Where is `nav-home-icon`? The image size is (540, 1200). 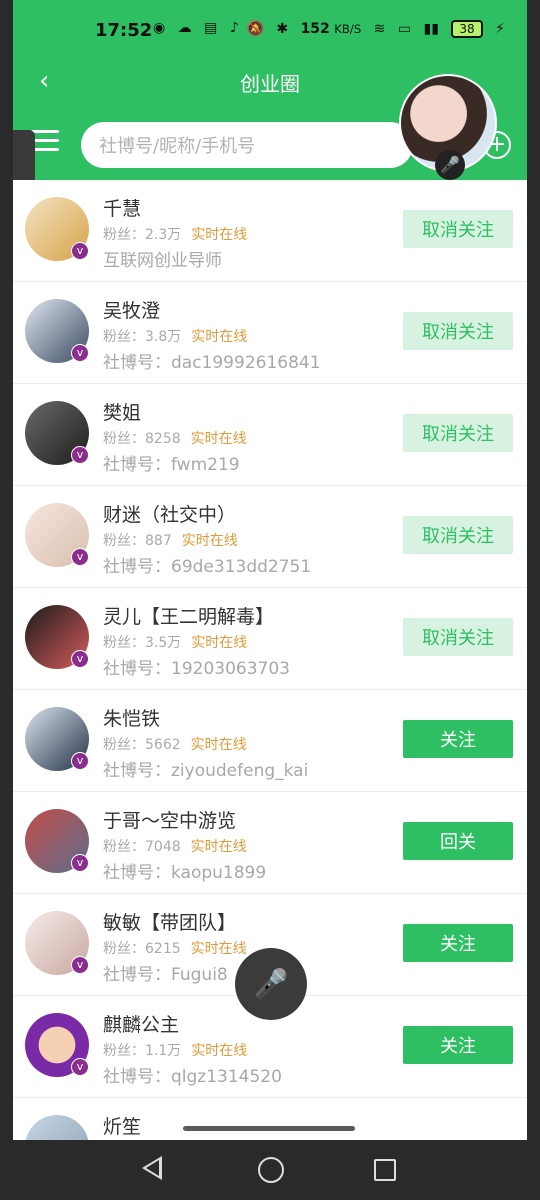 nav-home-icon is located at coordinates (271, 1170).